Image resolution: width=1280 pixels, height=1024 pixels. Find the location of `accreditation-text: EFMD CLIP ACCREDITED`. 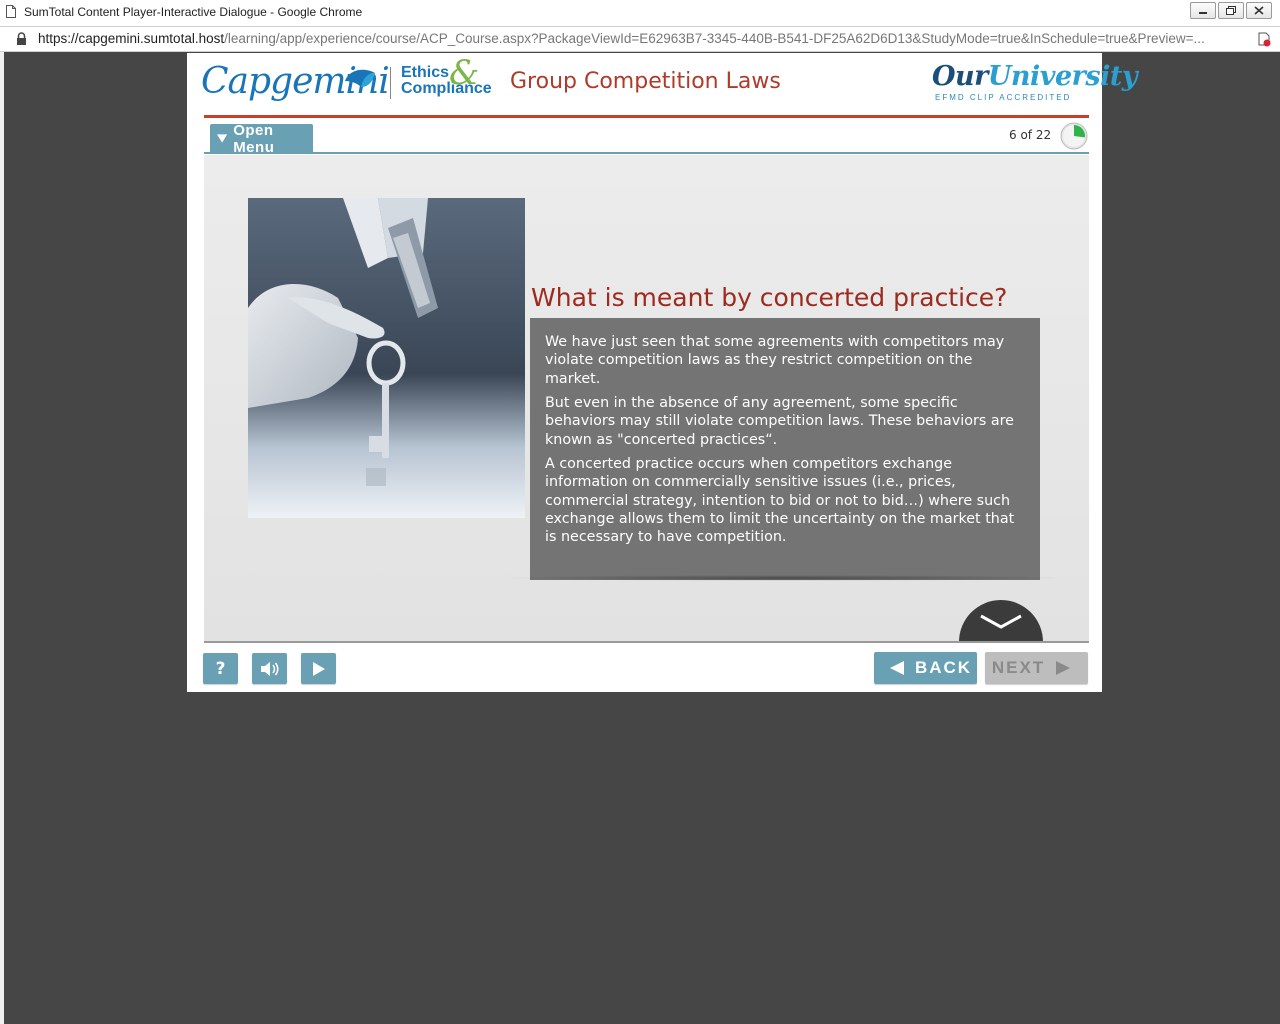

accreditation-text: EFMD CLIP ACCREDITED is located at coordinates (1003, 97).